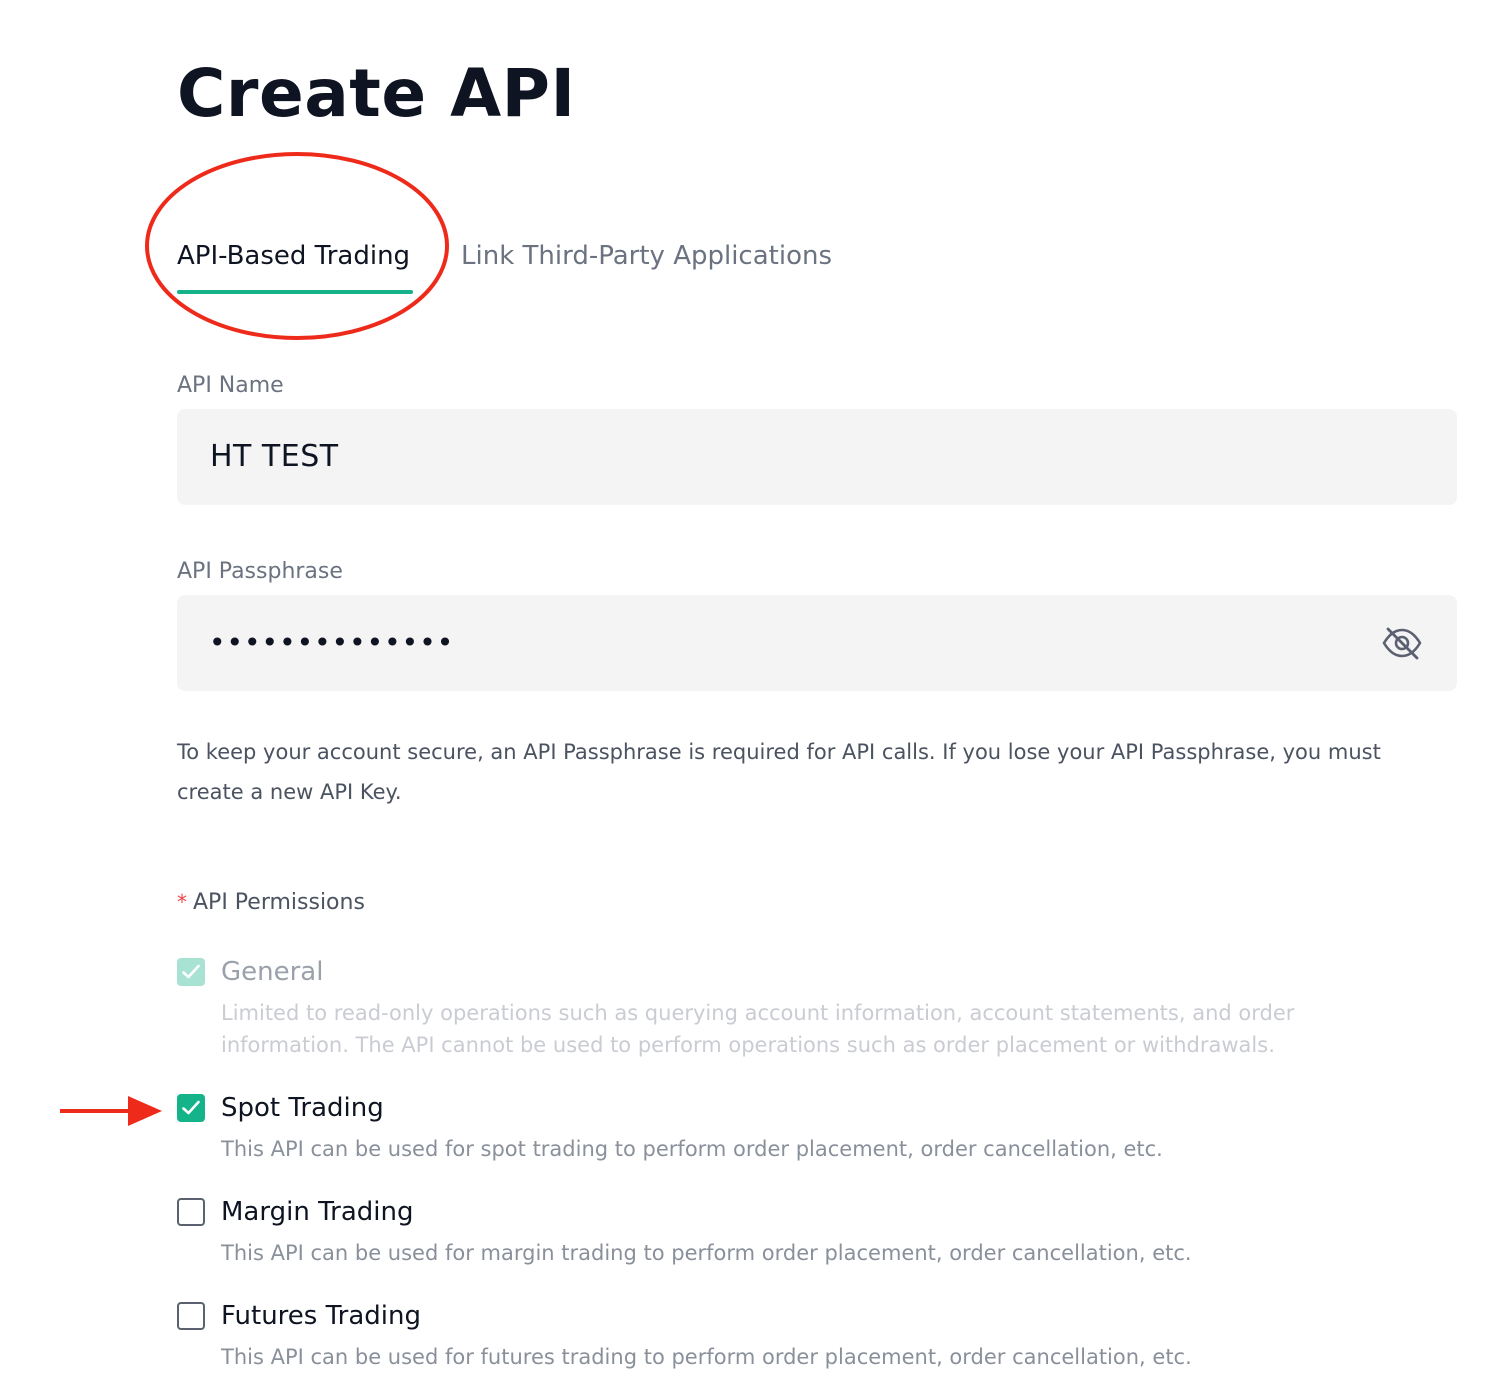 The height and width of the screenshot is (1374, 1500). Describe the element at coordinates (1402, 643) in the screenshot. I see `eye-off-icon` at that location.